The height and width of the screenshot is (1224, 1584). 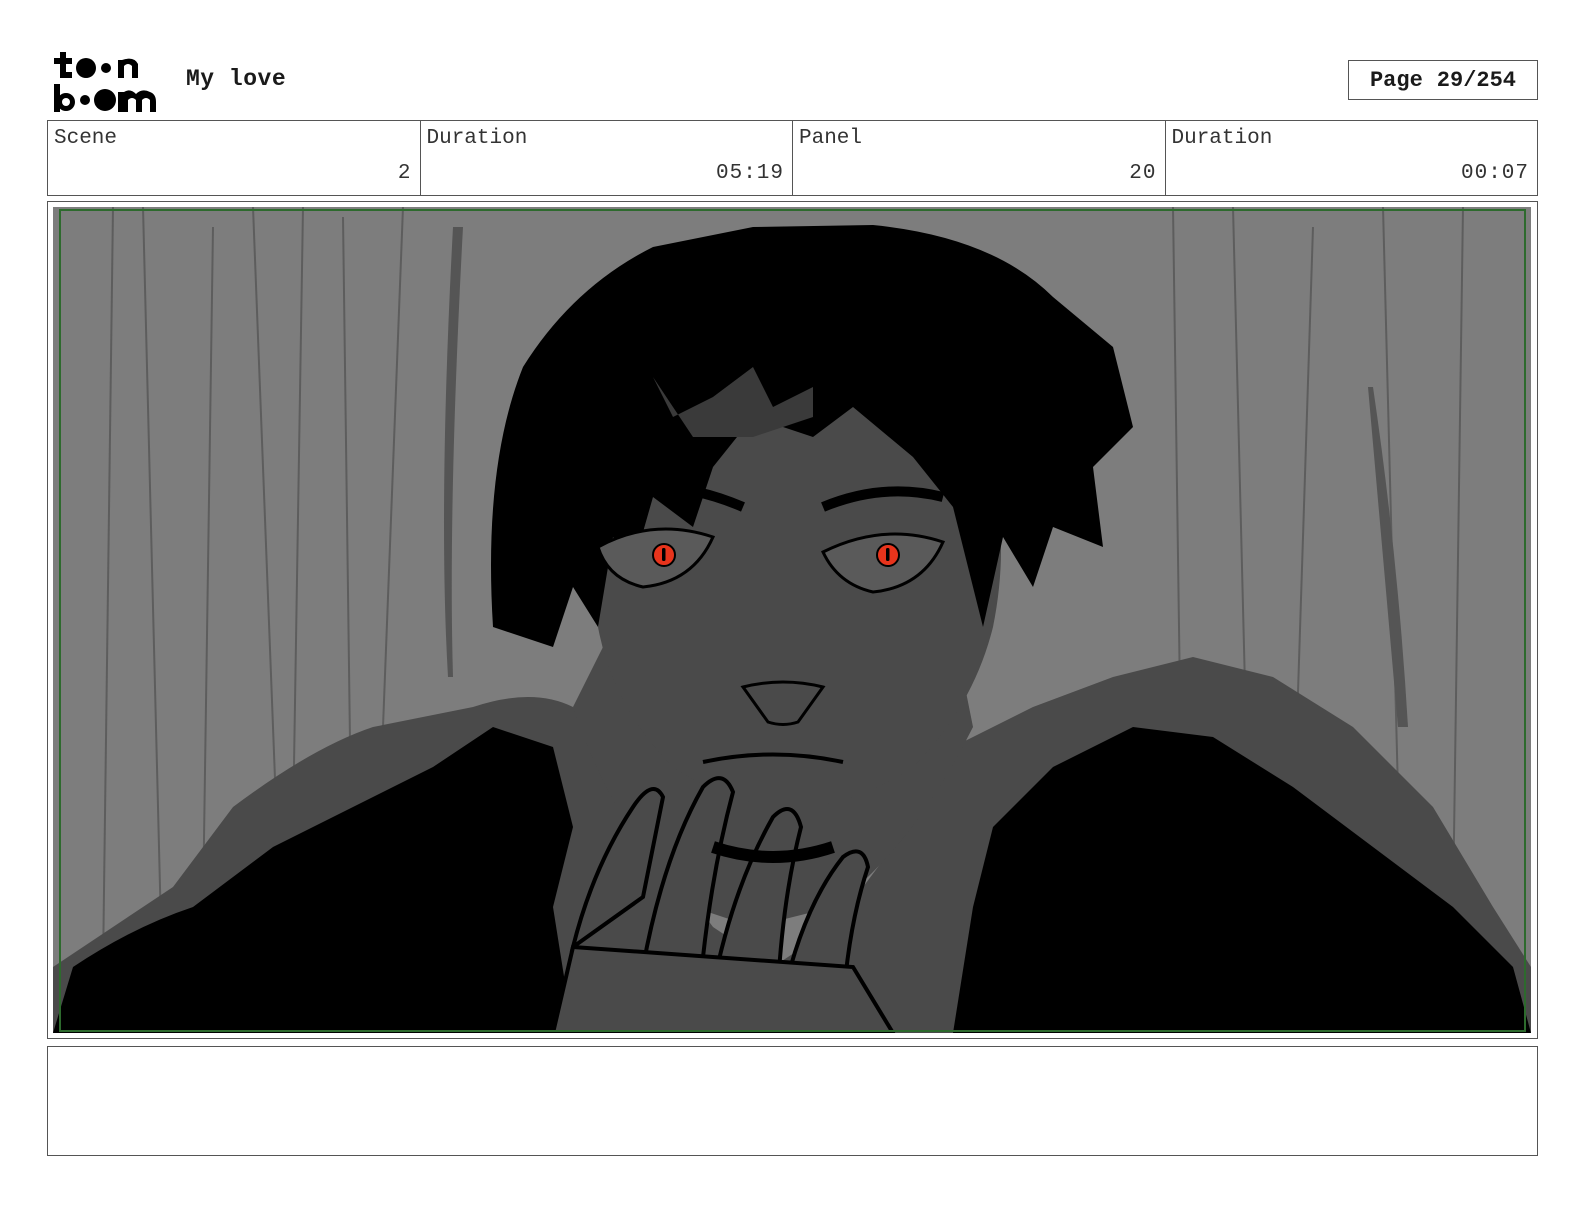 I want to click on scene-cell: Scene 2, so click(x=234, y=158).